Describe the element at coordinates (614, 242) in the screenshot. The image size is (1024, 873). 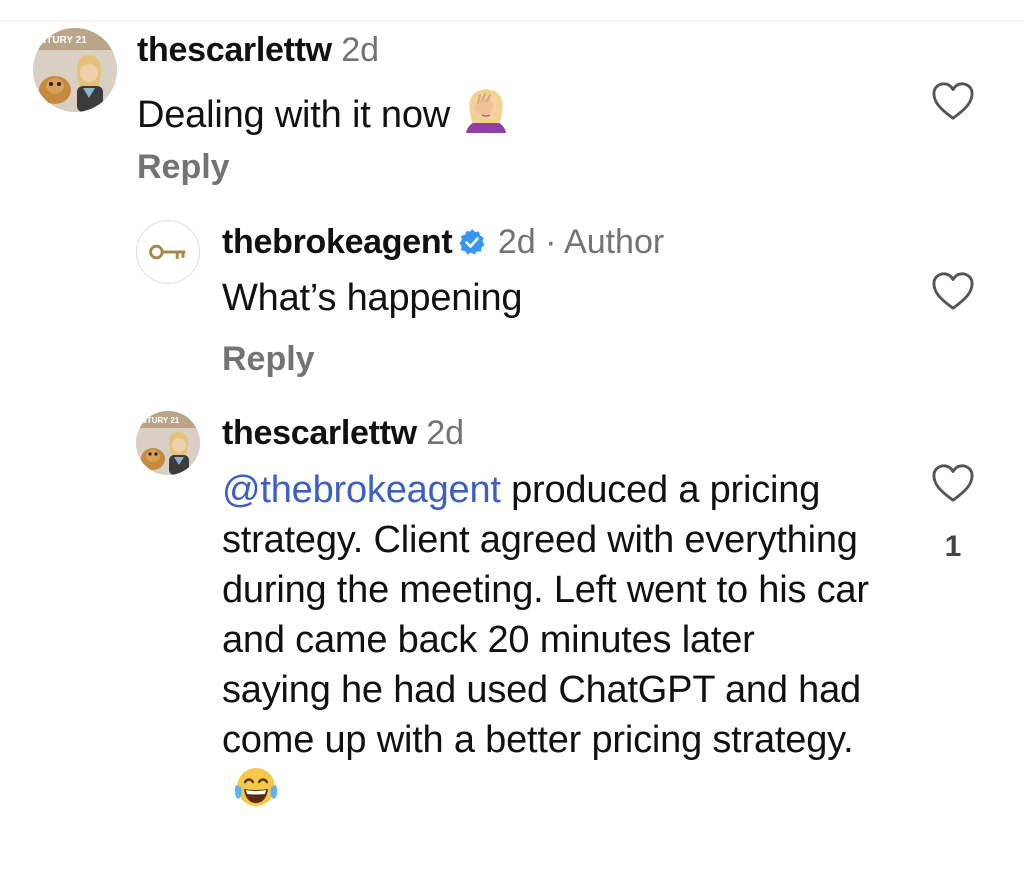
I see `author-tag: Author` at that location.